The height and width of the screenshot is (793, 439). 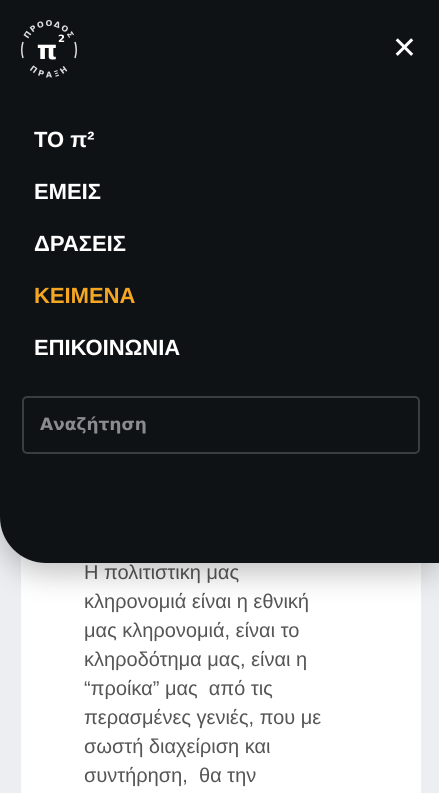 I want to click on menu-link: ΕΠΙΚΟΙΝΩΝΙΑ, so click(x=107, y=347).